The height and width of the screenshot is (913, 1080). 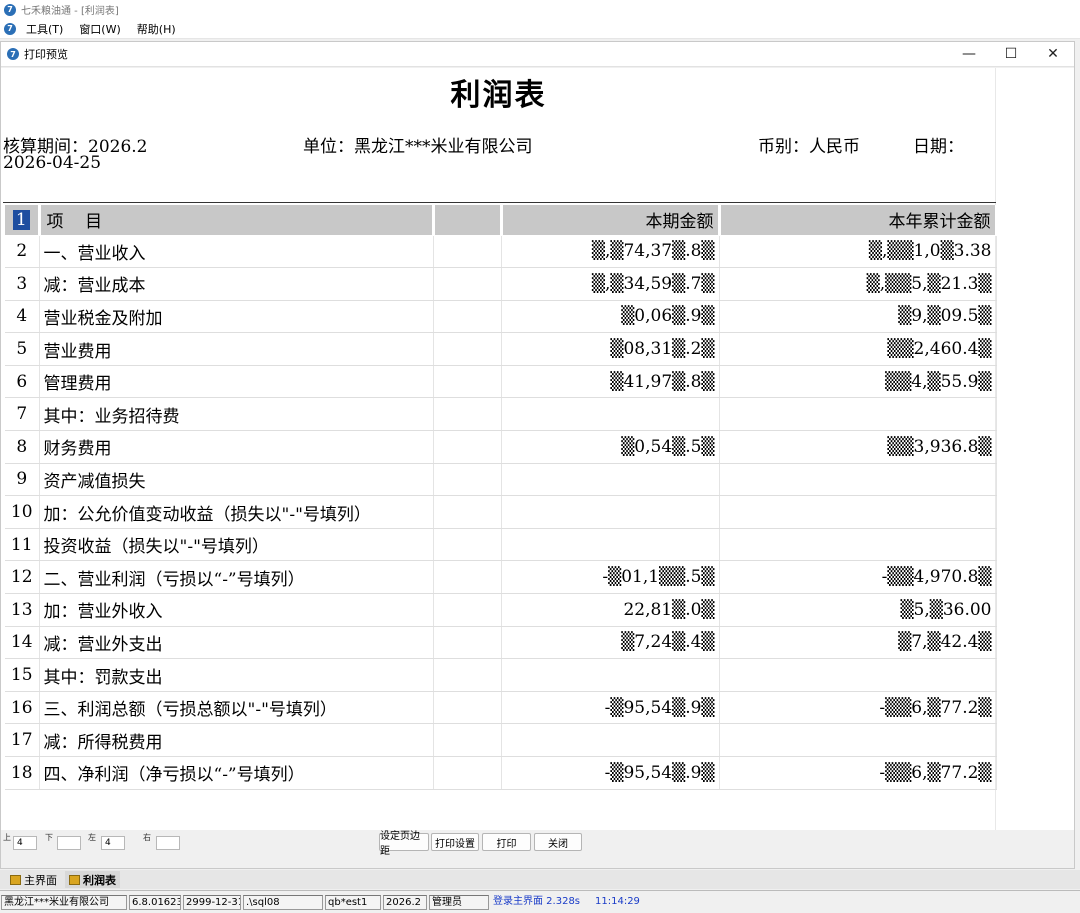 What do you see at coordinates (22, 414) in the screenshot?
I see `row-number: 7` at bounding box center [22, 414].